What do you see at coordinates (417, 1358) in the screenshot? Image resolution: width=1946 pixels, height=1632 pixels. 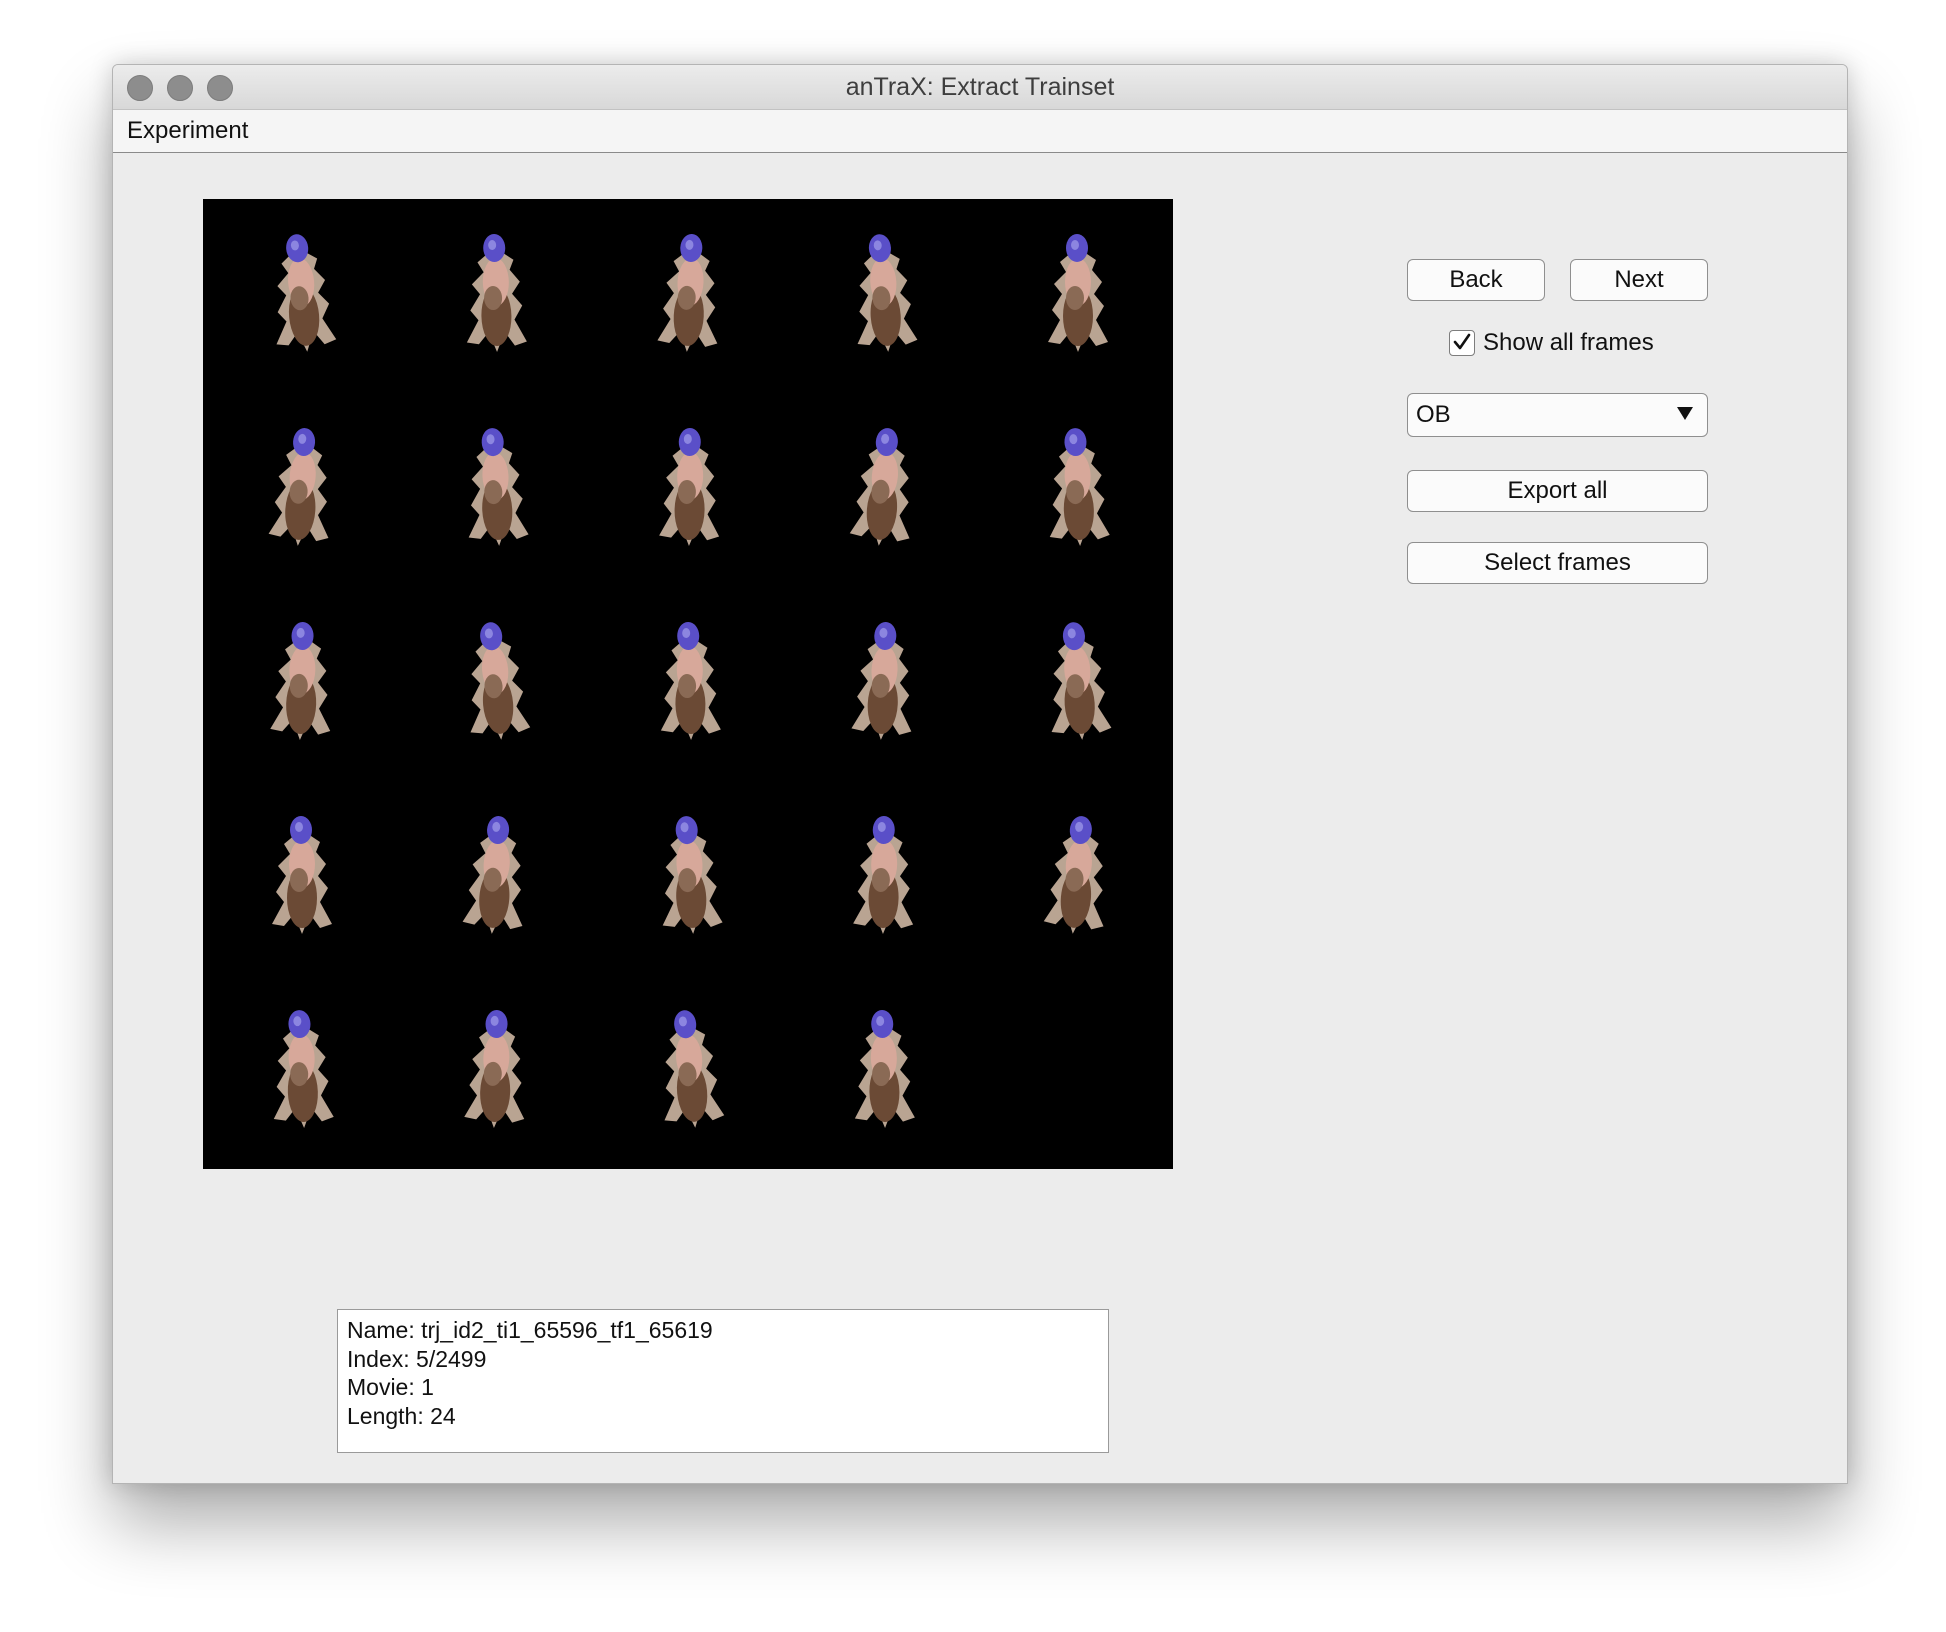 I see `info-index: Index: 5/2499` at bounding box center [417, 1358].